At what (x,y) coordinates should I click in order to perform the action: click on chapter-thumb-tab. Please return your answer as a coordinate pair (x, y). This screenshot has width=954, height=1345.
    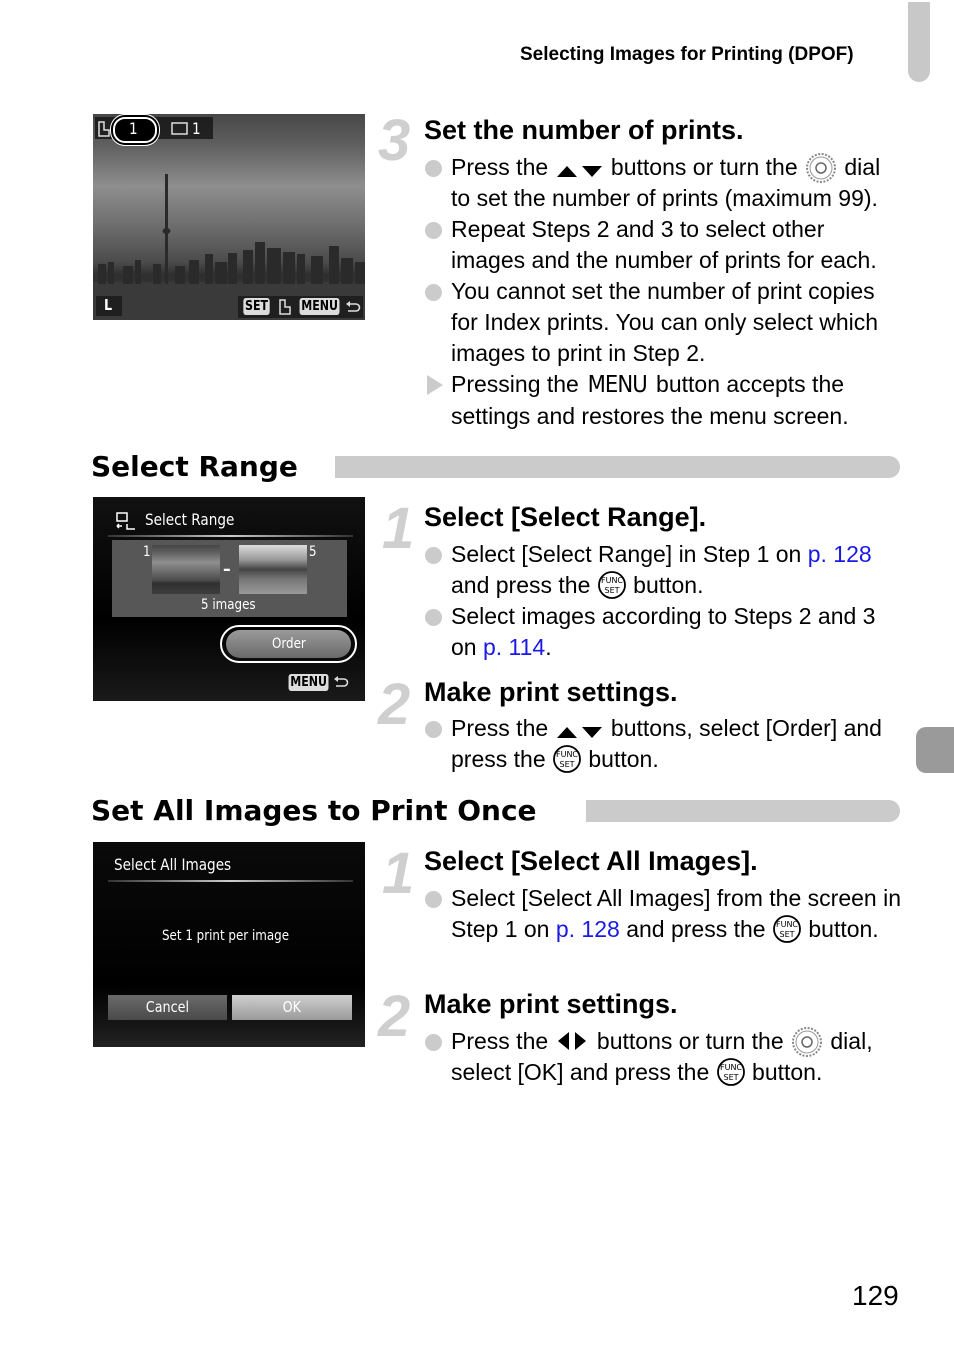
    Looking at the image, I should click on (935, 750).